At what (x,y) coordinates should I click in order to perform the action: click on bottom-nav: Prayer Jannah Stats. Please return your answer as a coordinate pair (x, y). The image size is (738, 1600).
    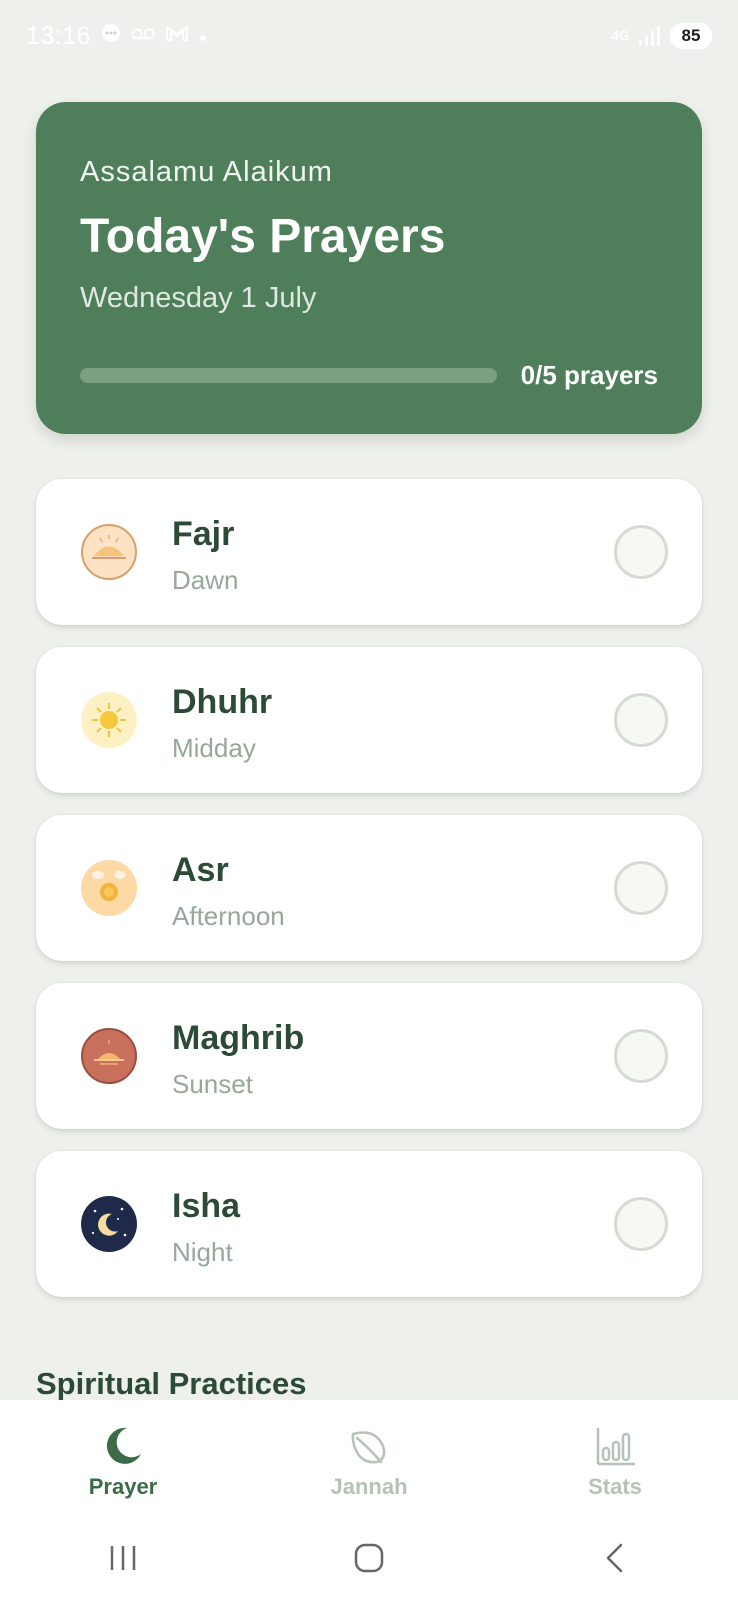
    Looking at the image, I should click on (369, 1458).